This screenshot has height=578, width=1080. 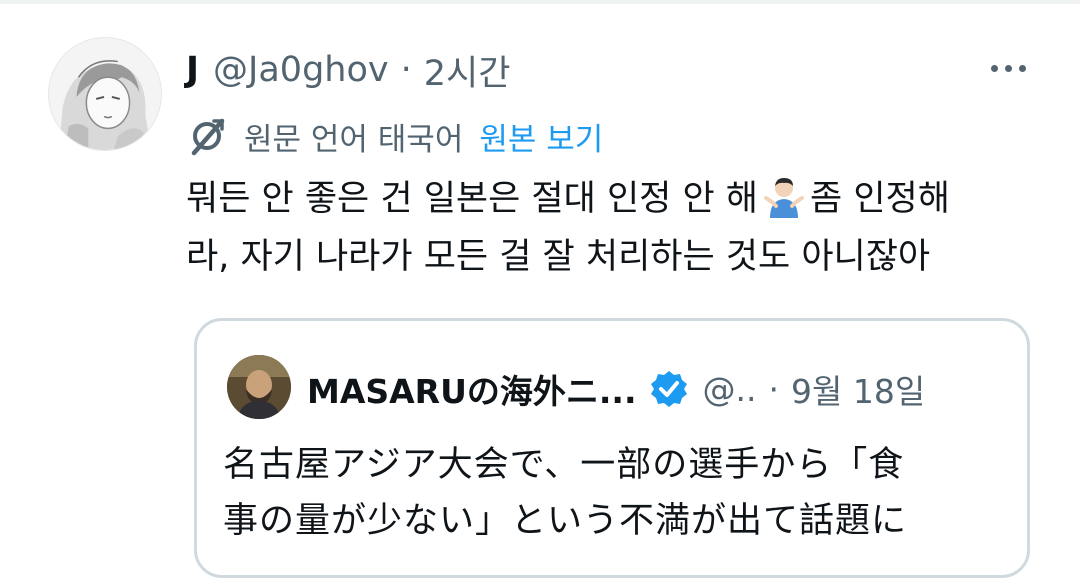 I want to click on tweet-text-segment: 뭐든 안 좋은 건 일본은 절대 인정 안 해, so click(x=472, y=199).